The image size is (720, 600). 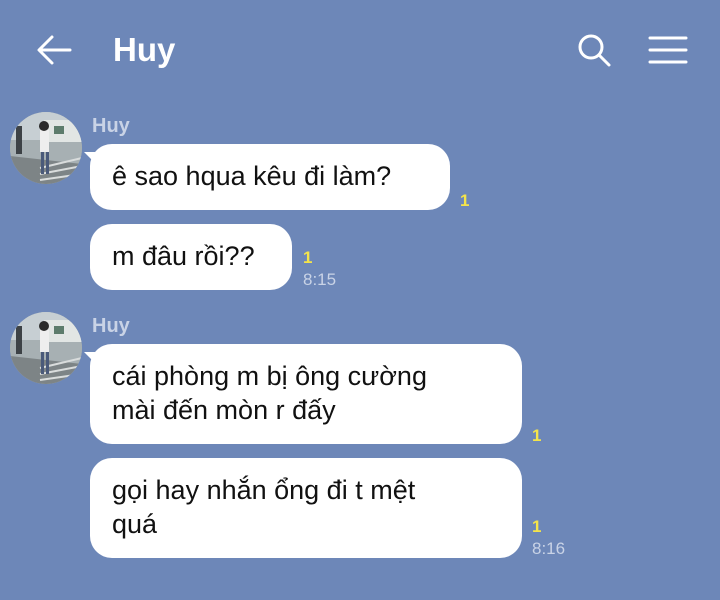 I want to click on hamburger-menu-icon, so click(x=668, y=50).